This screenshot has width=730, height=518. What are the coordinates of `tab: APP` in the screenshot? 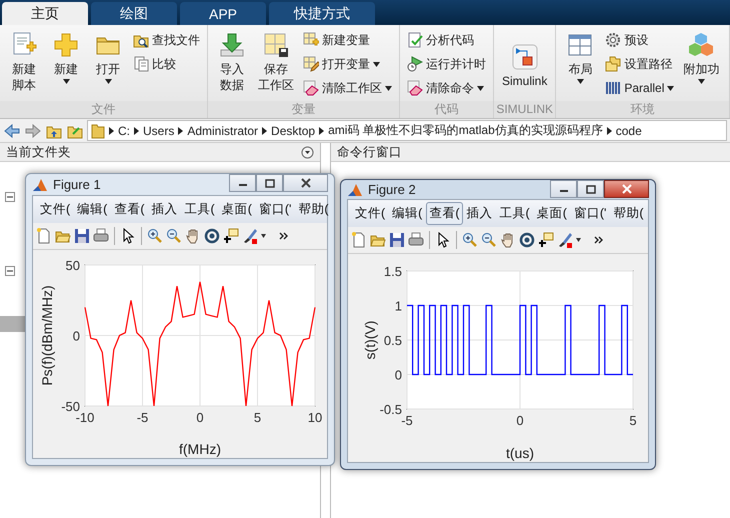 It's located at (223, 13).